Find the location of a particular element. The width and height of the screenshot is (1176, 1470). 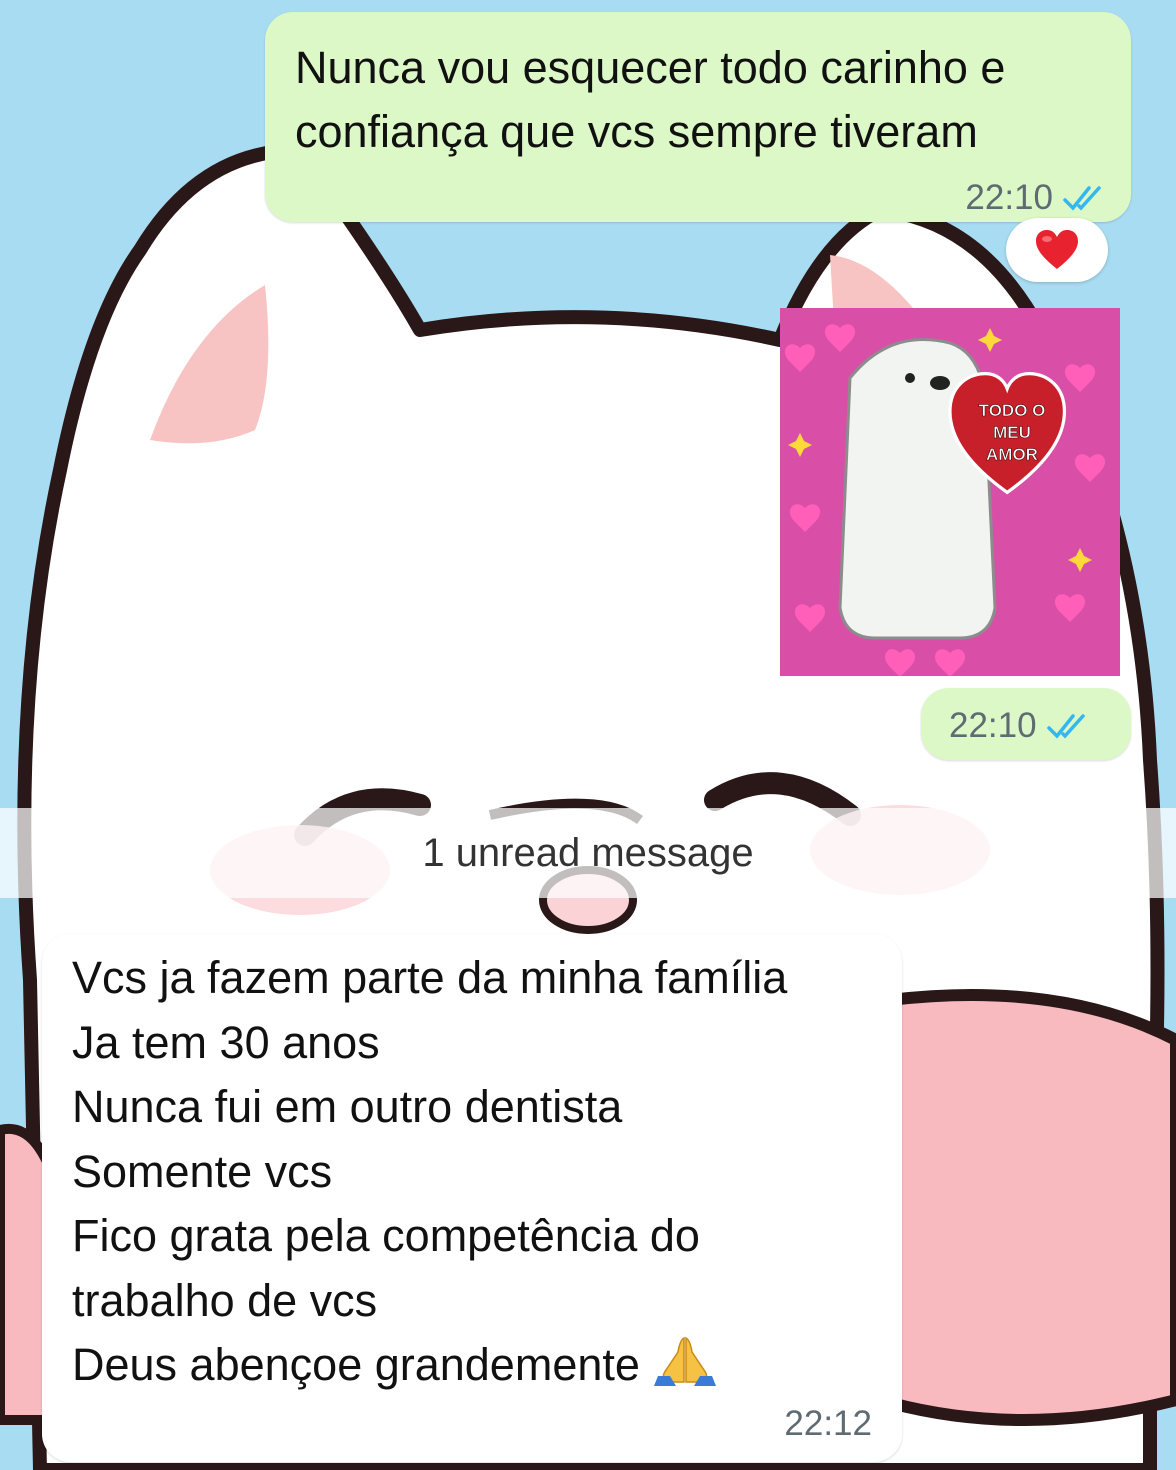

message-reaction is located at coordinates (1057, 250).